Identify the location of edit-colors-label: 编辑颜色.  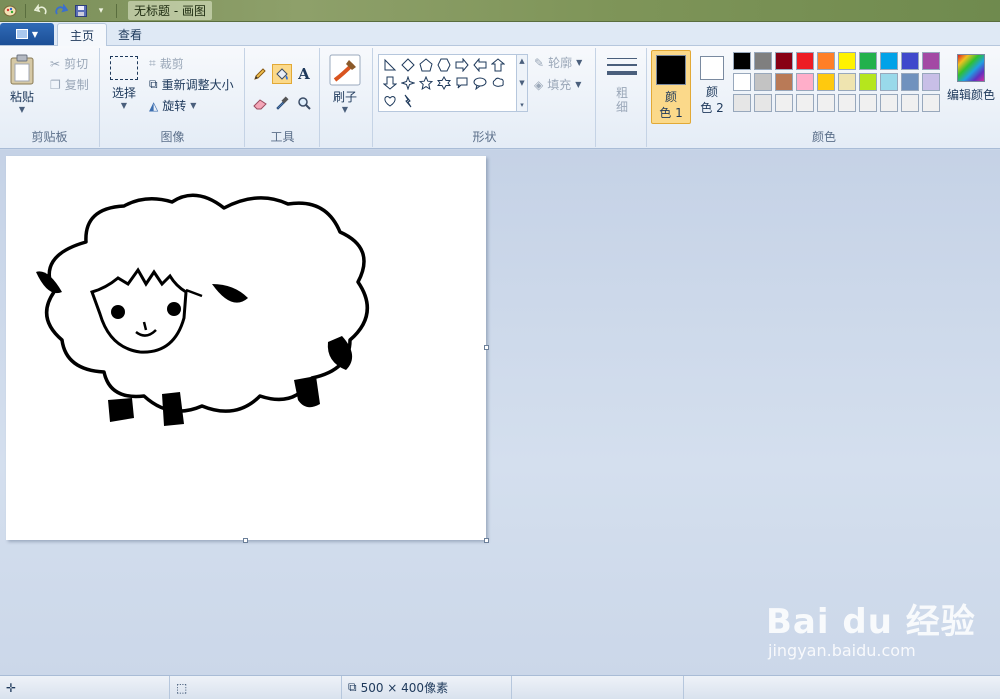
(970, 95).